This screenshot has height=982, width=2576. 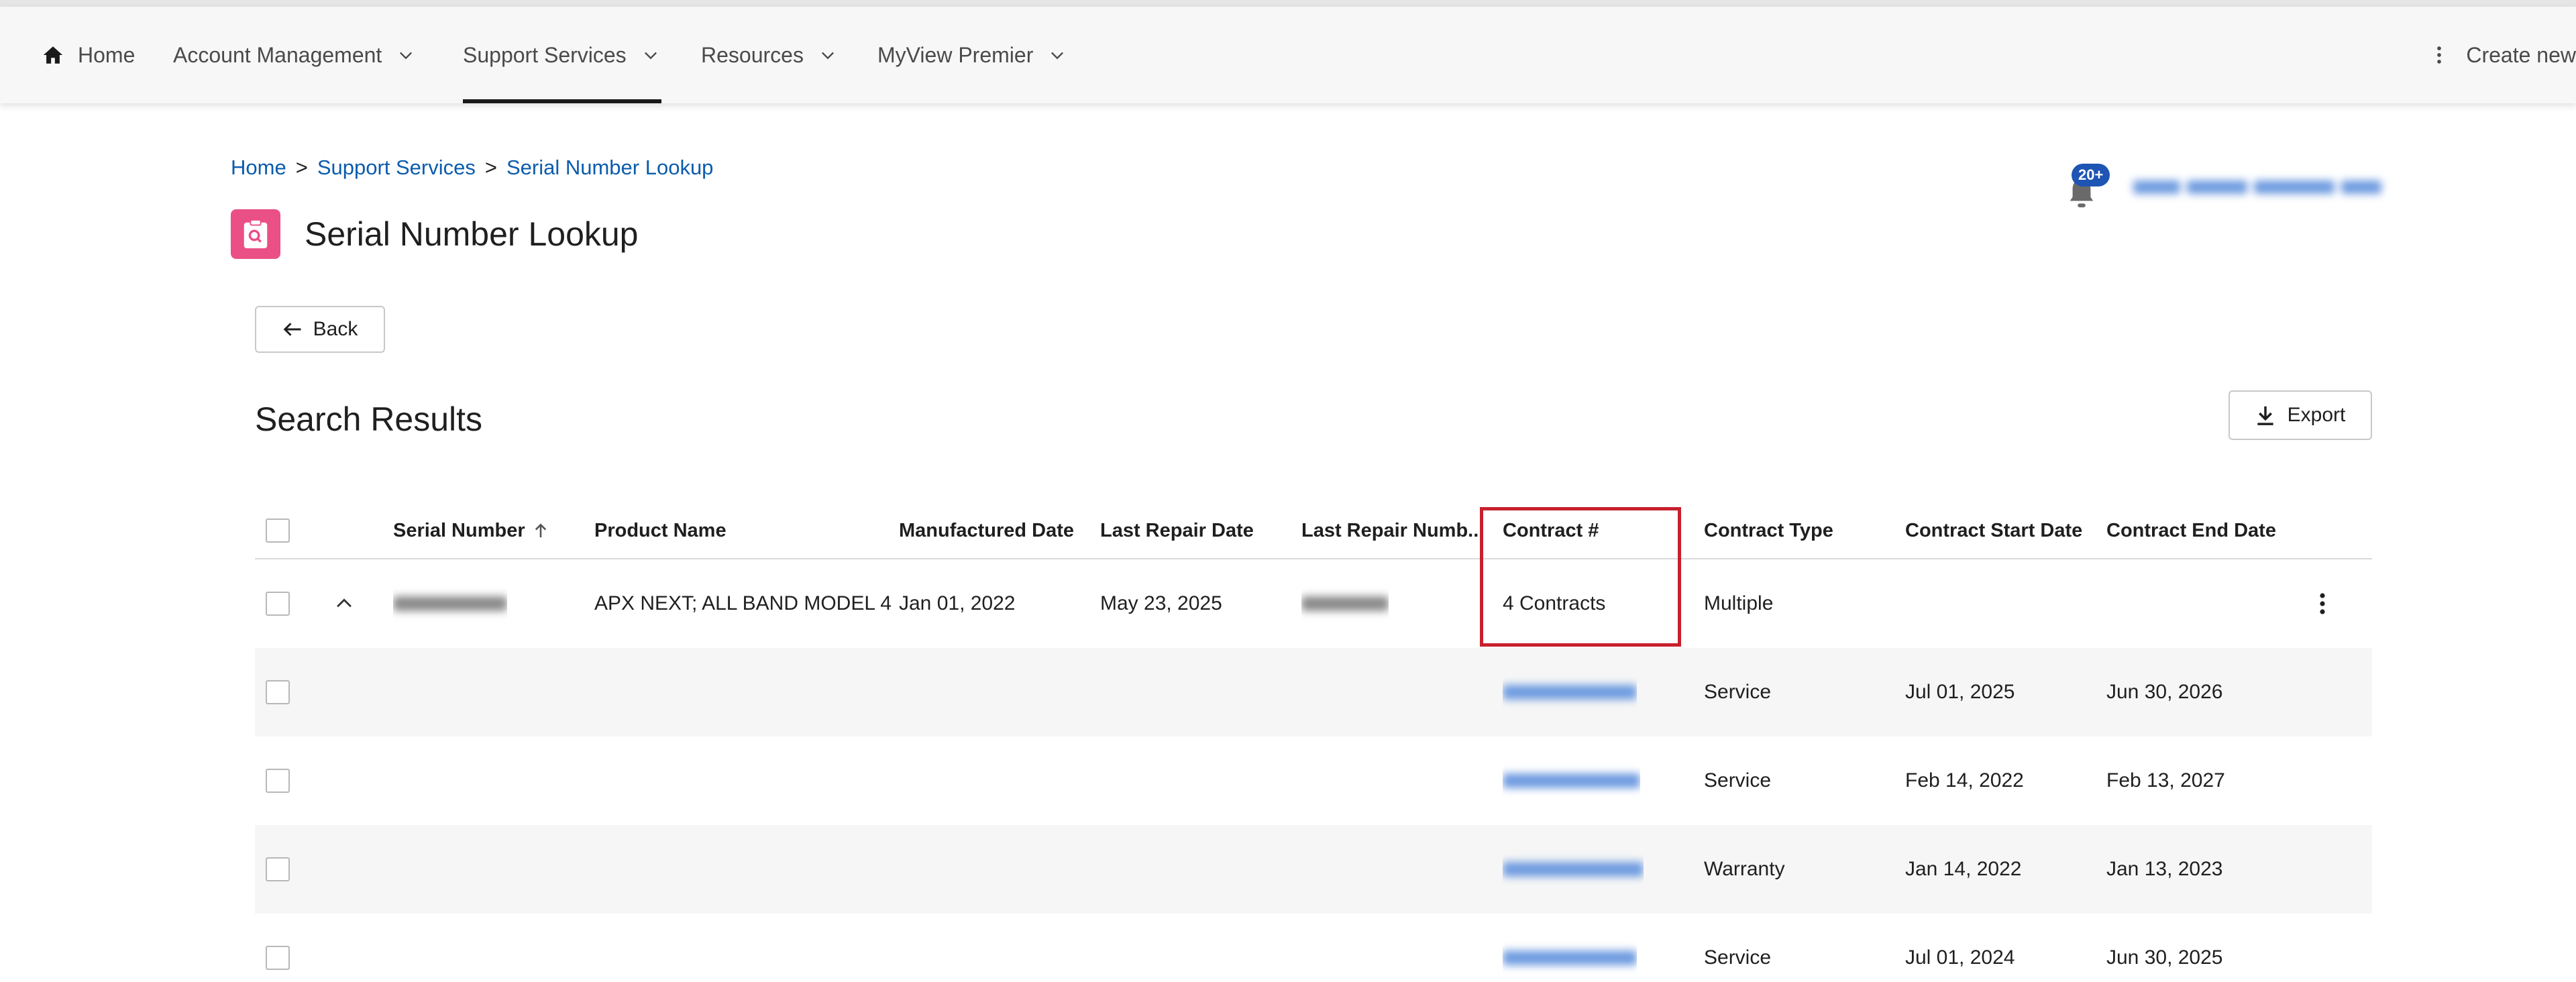 I want to click on column-header-contract-start-date: Contract Start Date, so click(x=1993, y=530).